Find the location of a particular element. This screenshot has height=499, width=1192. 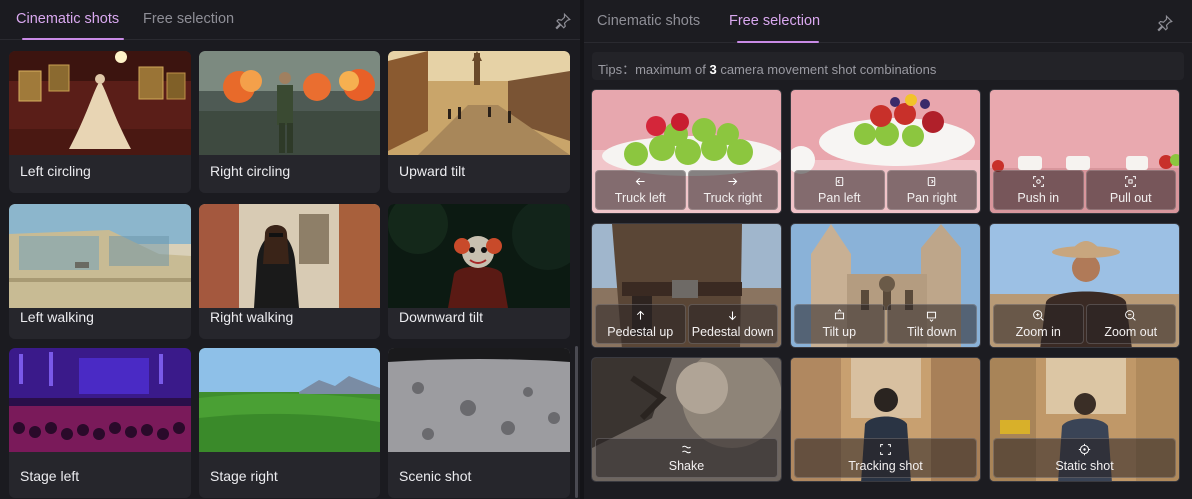

arrow-left-icon is located at coordinates (640, 181).